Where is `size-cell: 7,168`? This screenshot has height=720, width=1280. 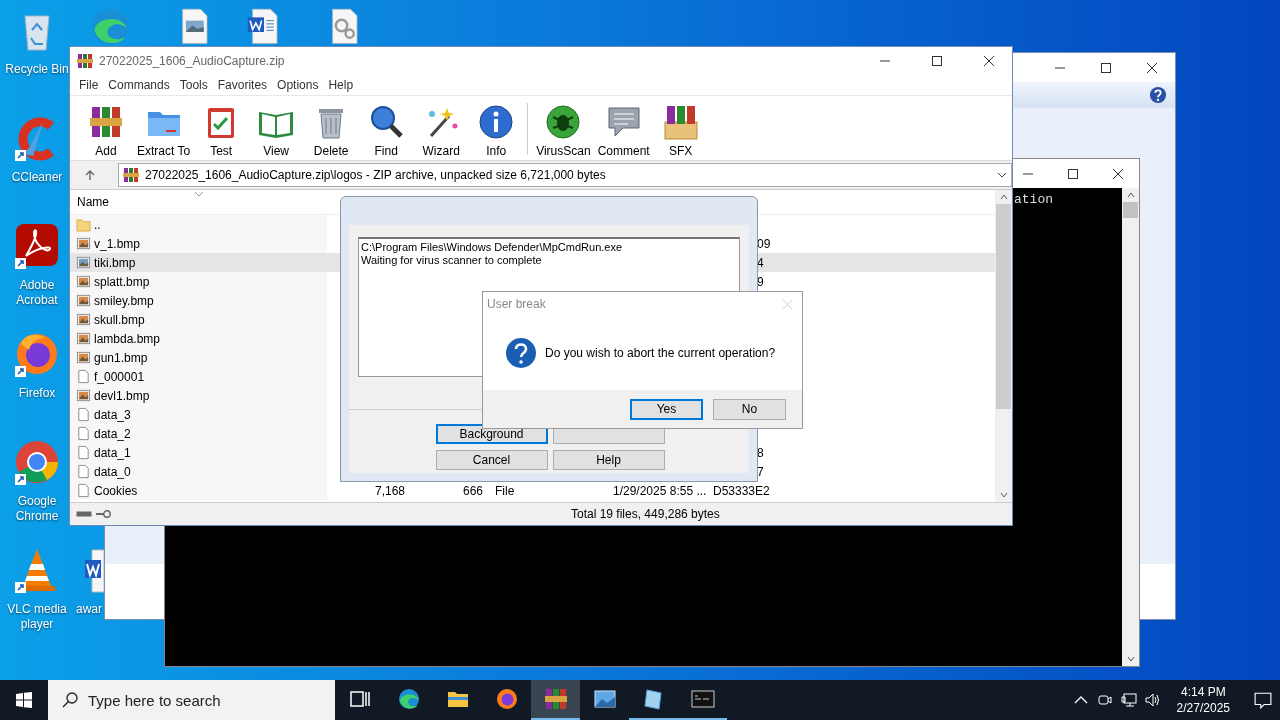 size-cell: 7,168 is located at coordinates (389, 490).